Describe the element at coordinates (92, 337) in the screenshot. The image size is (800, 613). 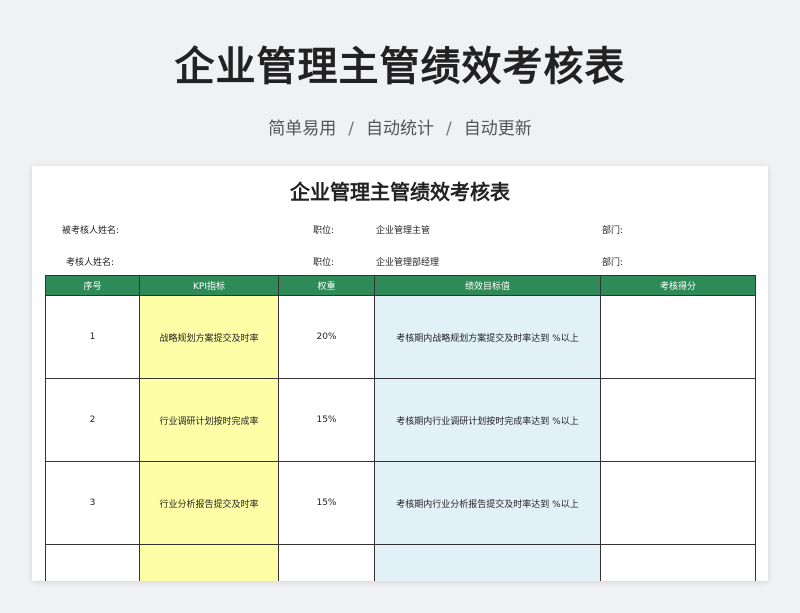
I see `cell-no: 1` at that location.